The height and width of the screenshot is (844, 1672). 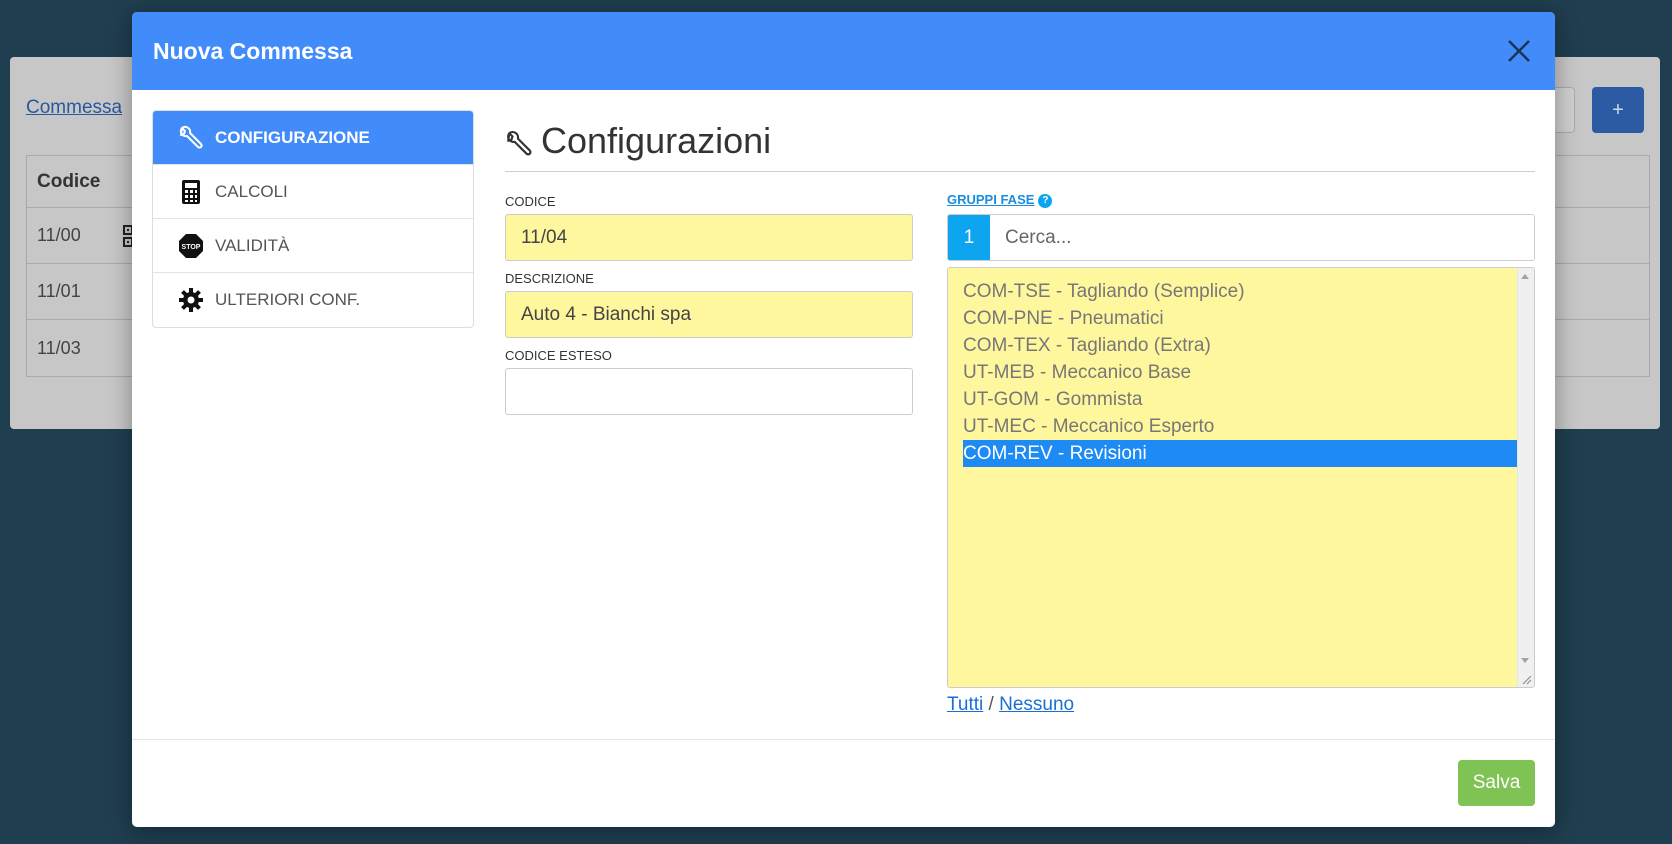 What do you see at coordinates (1240, 453) in the screenshot?
I see `list-item-selected: COM-REV - Revisioni` at bounding box center [1240, 453].